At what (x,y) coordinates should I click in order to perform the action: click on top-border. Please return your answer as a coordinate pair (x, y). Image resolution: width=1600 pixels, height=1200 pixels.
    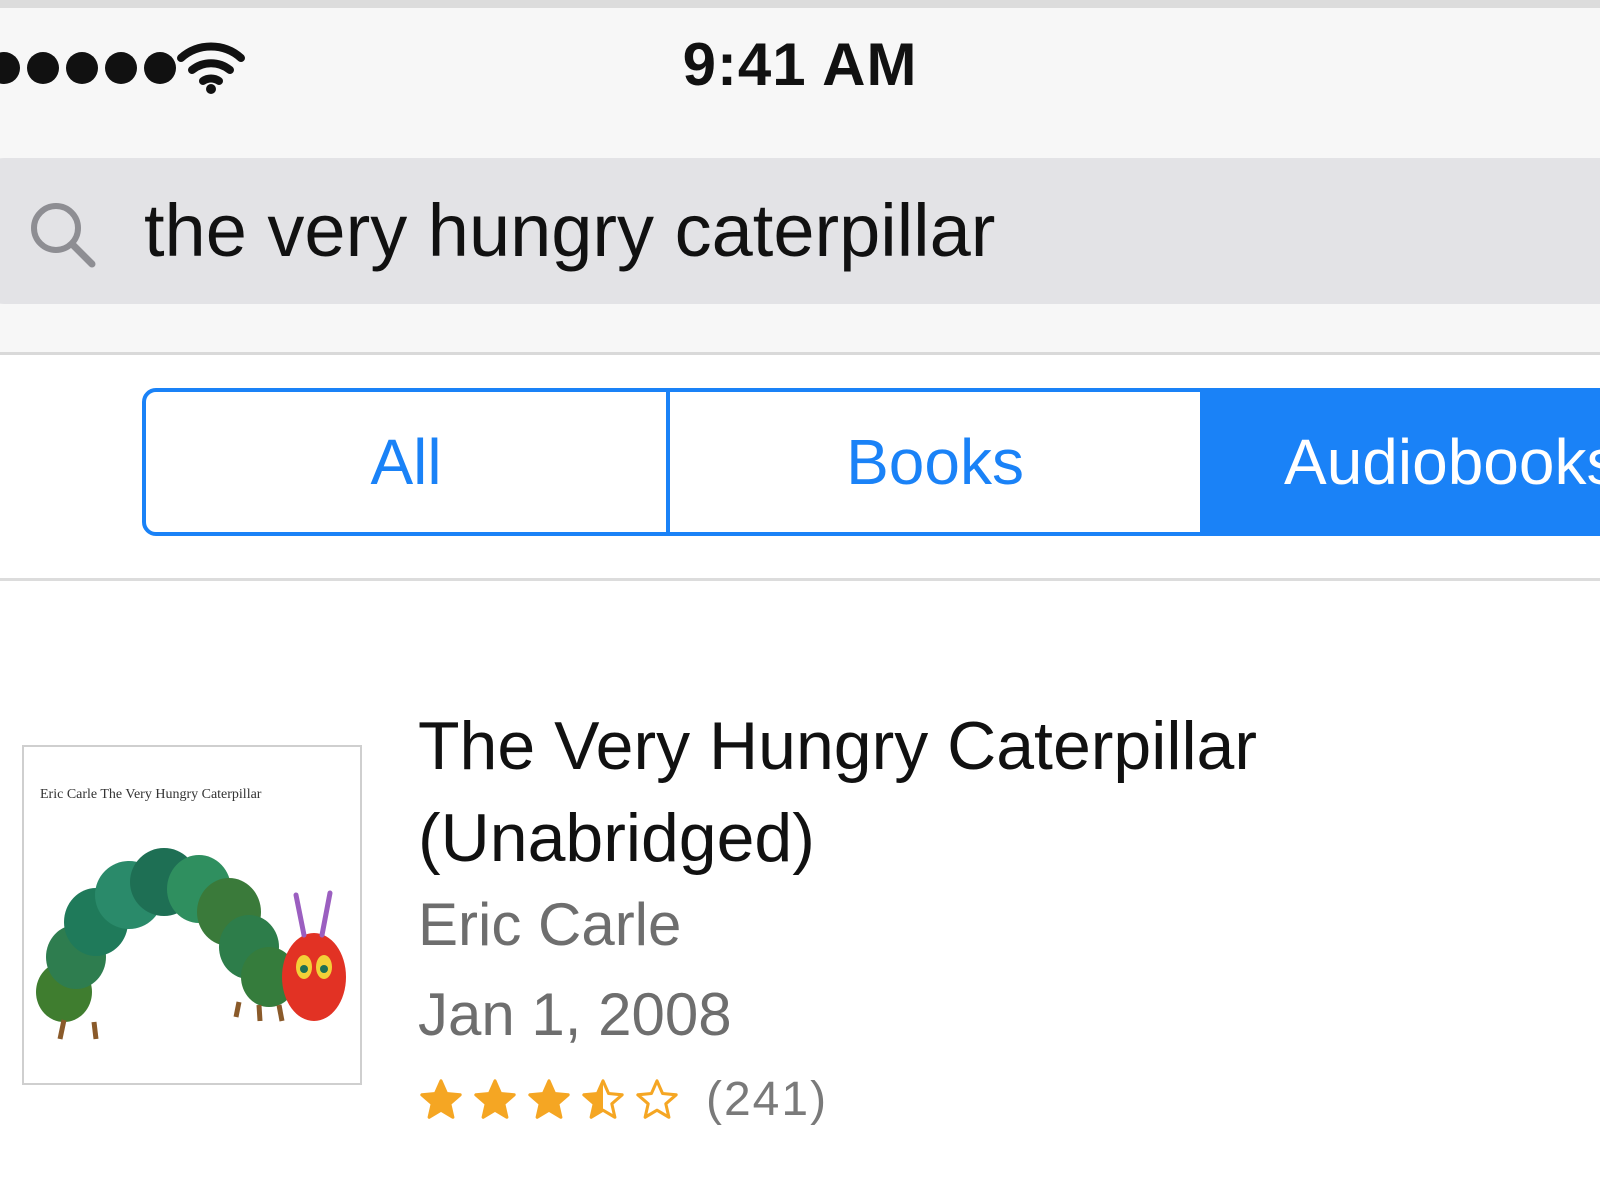
    Looking at the image, I should click on (800, 4).